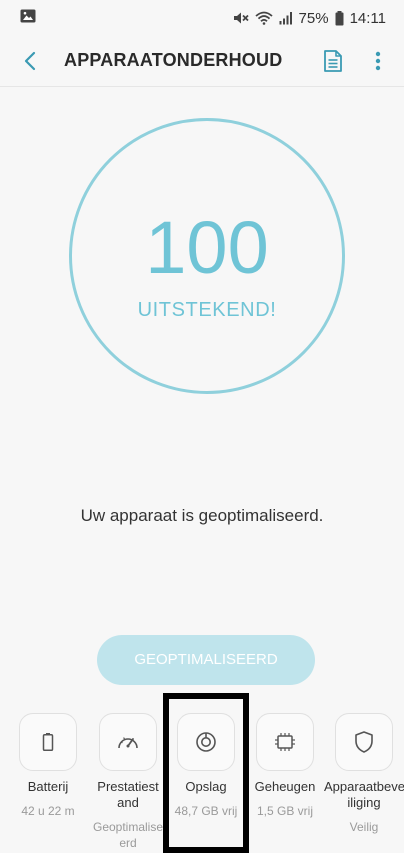 The image size is (404, 853). Describe the element at coordinates (202, 515) in the screenshot. I see `status-message: Uw apparaat is geoptimaliseerd.` at that location.